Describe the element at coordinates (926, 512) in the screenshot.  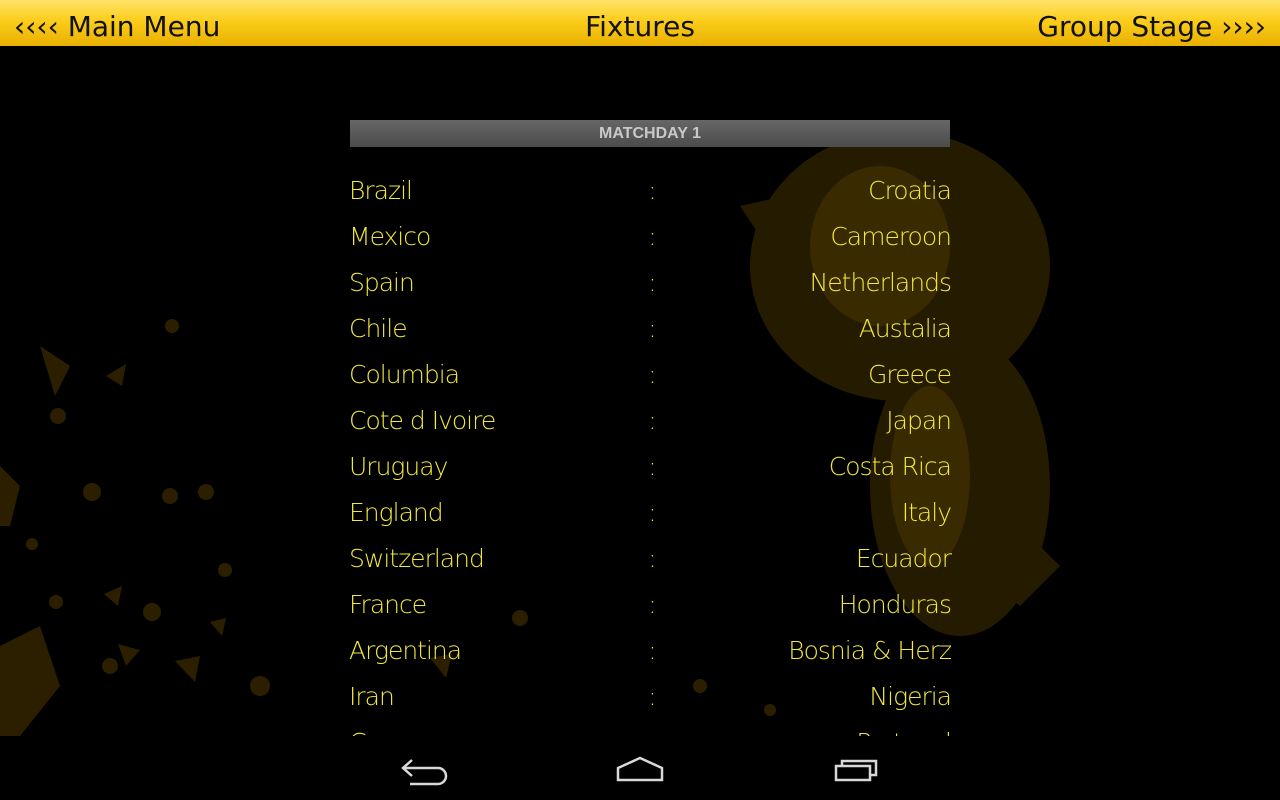
I see `away-team: Italy` at that location.